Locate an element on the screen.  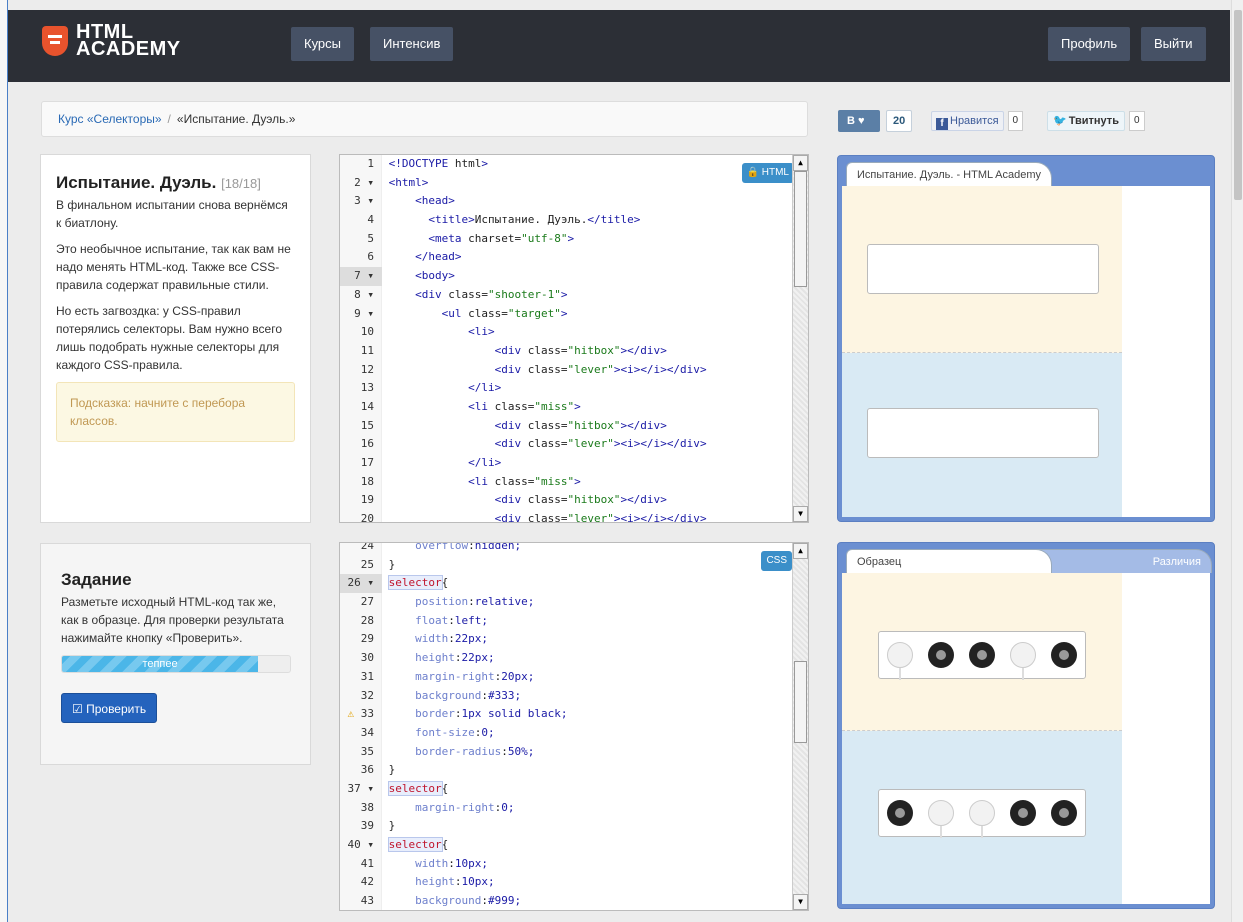
code-line: 7 ▾ <body> is located at coordinates (566, 276).